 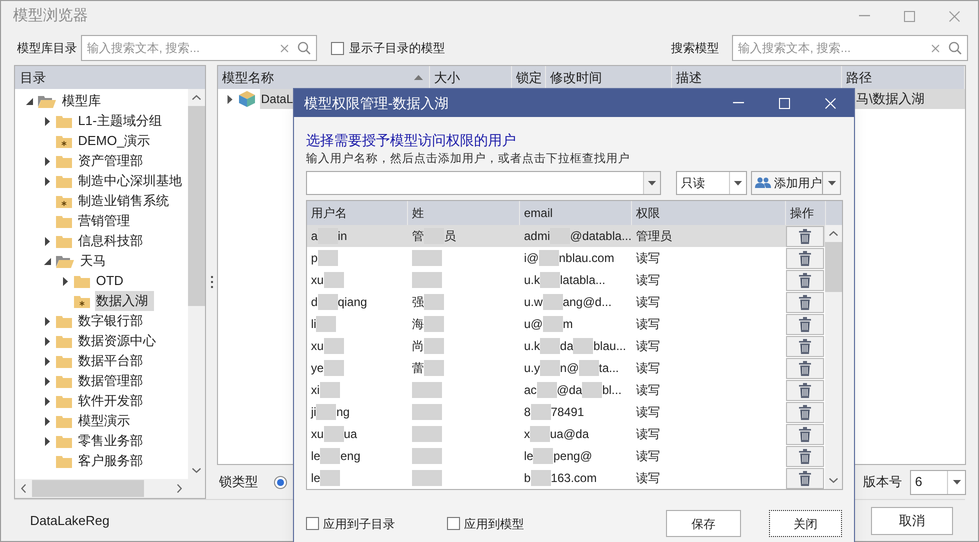 What do you see at coordinates (418, 213) in the screenshot?
I see `column-header: 姓` at bounding box center [418, 213].